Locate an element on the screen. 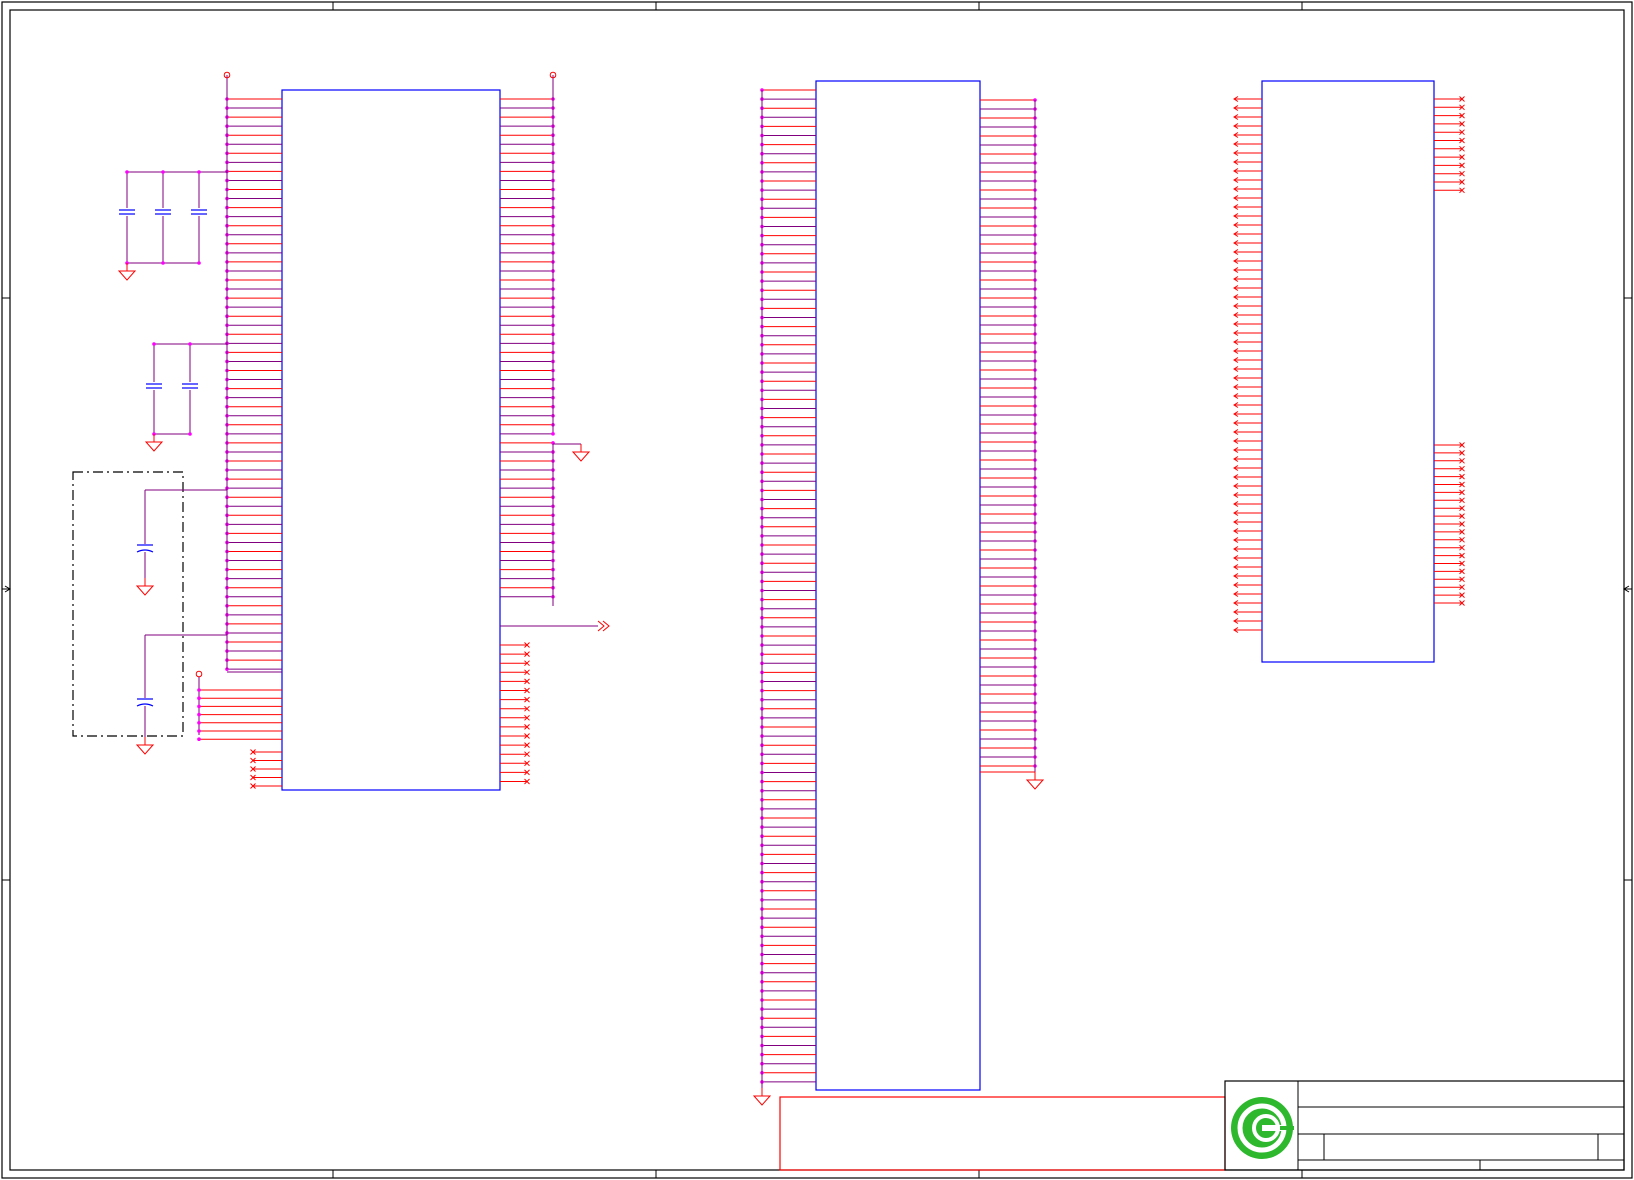  logo-notch is located at coordinates (1287, 1128).